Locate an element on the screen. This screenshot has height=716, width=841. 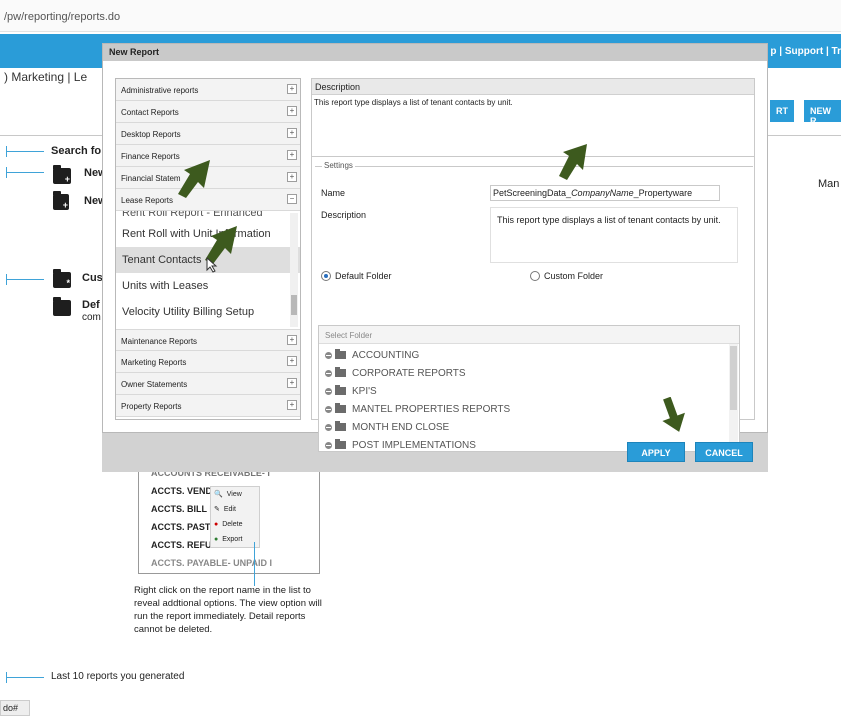
radio-label: Custom Folder is located at coordinates (574, 276).